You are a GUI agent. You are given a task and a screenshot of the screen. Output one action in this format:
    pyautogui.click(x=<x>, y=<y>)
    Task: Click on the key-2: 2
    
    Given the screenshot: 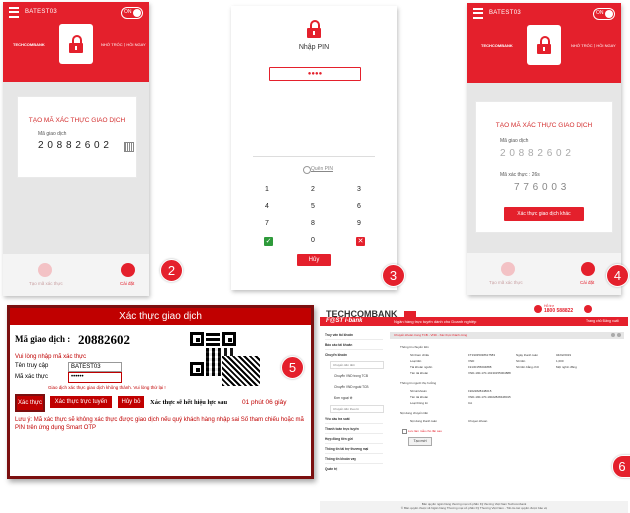 What is the action you would take?
    pyautogui.click(x=313, y=189)
    